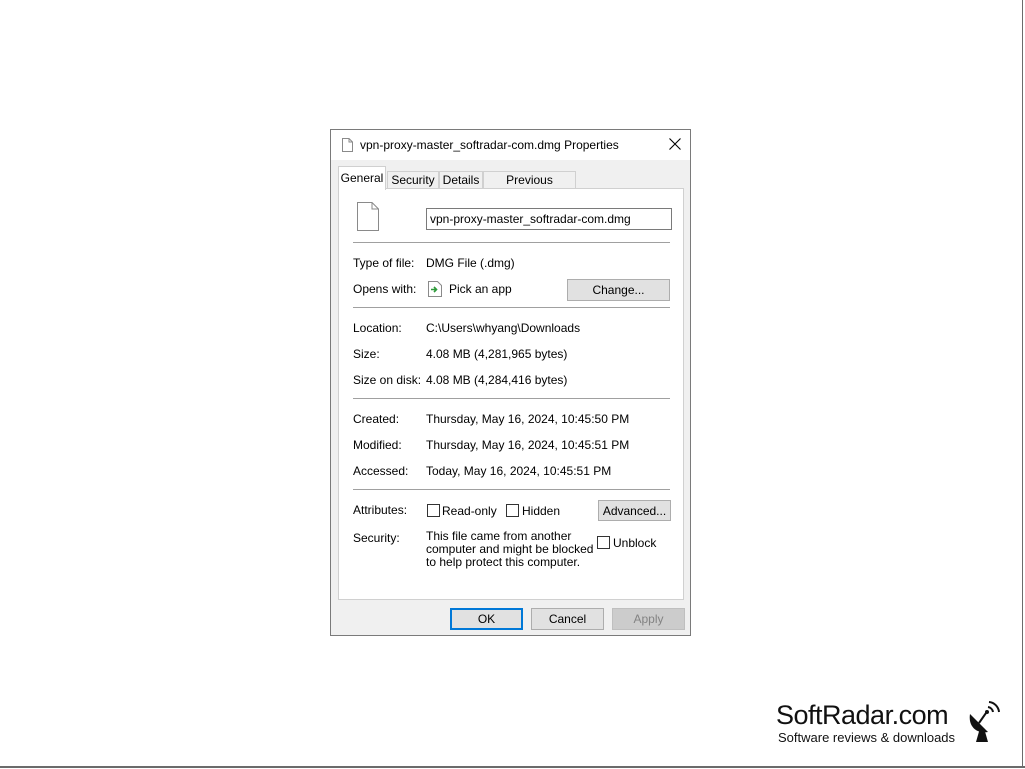 The image size is (1025, 769). Describe the element at coordinates (461, 180) in the screenshot. I see `tab-details: Details` at that location.